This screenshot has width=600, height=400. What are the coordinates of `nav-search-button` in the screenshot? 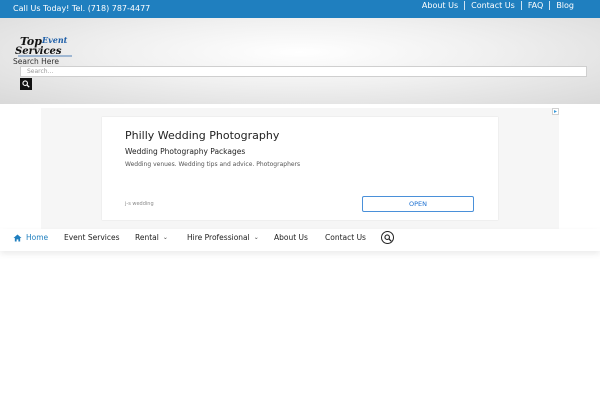 It's located at (387, 237).